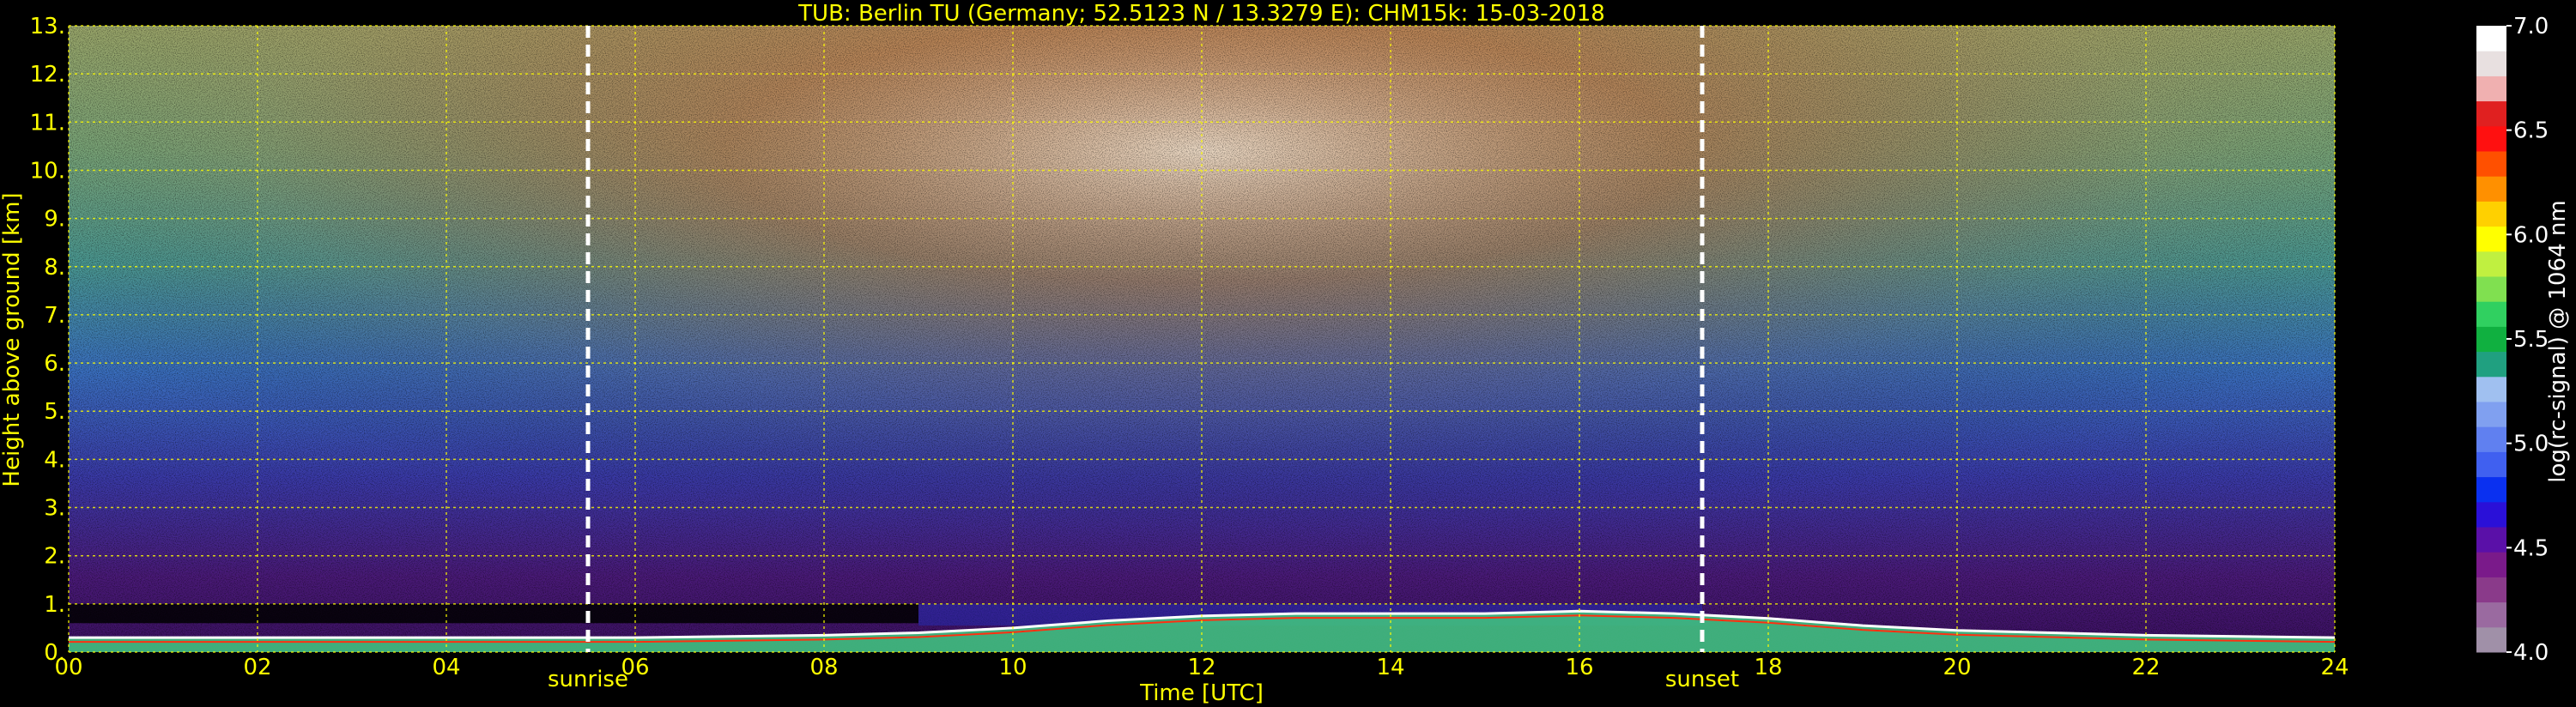  I want to click on colorbar-tick-label: 6.0, so click(2531, 235).